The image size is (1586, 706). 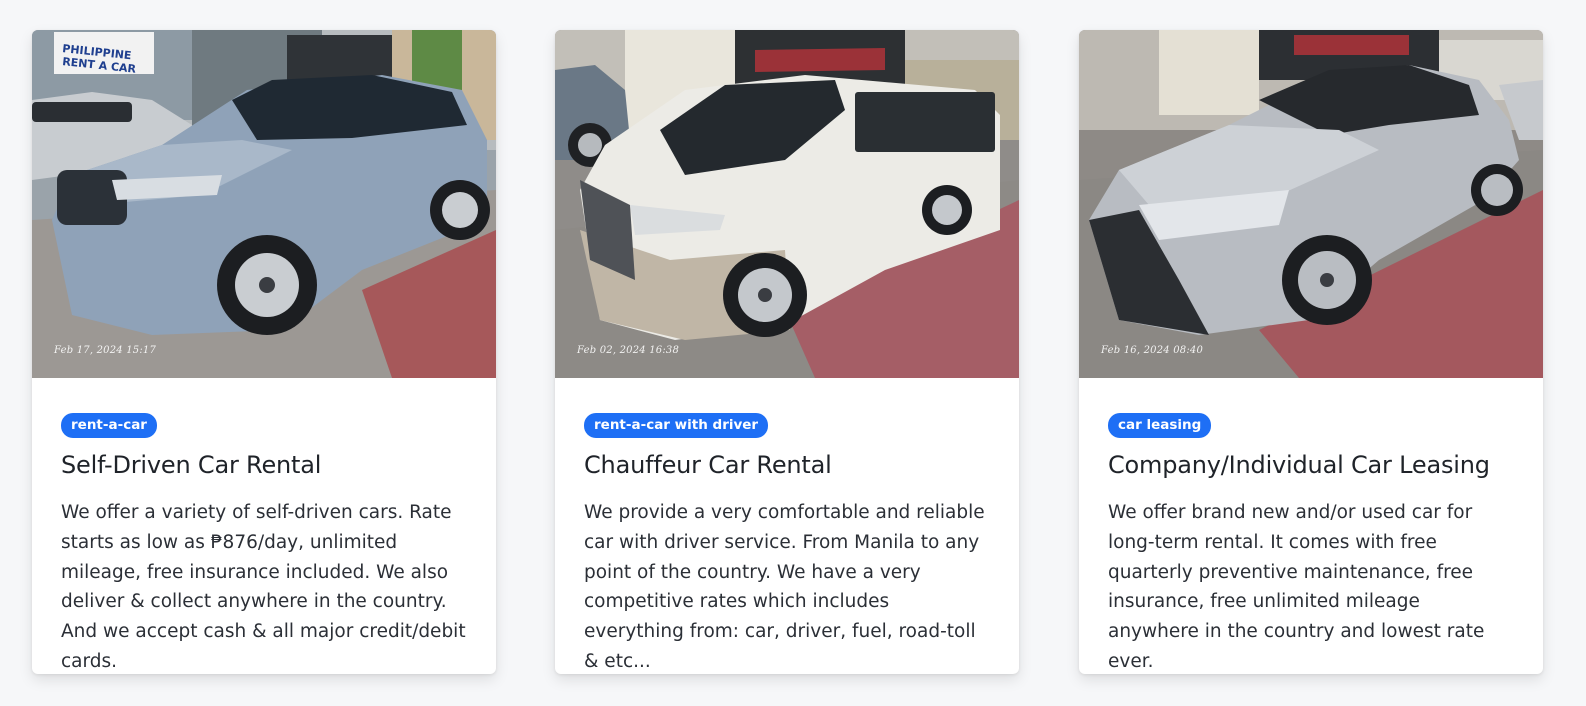 What do you see at coordinates (109, 425) in the screenshot?
I see `category-badge: rent-a-car` at bounding box center [109, 425].